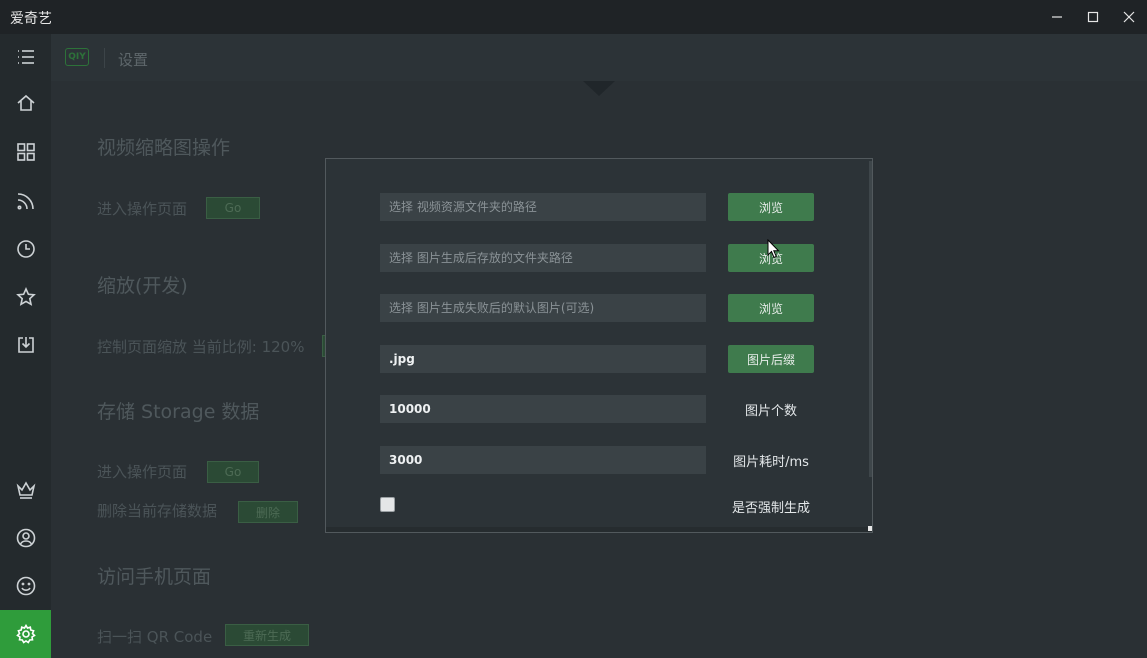 The width and height of the screenshot is (1147, 658). Describe the element at coordinates (233, 472) in the screenshot. I see `storage-go-button: Go` at that location.